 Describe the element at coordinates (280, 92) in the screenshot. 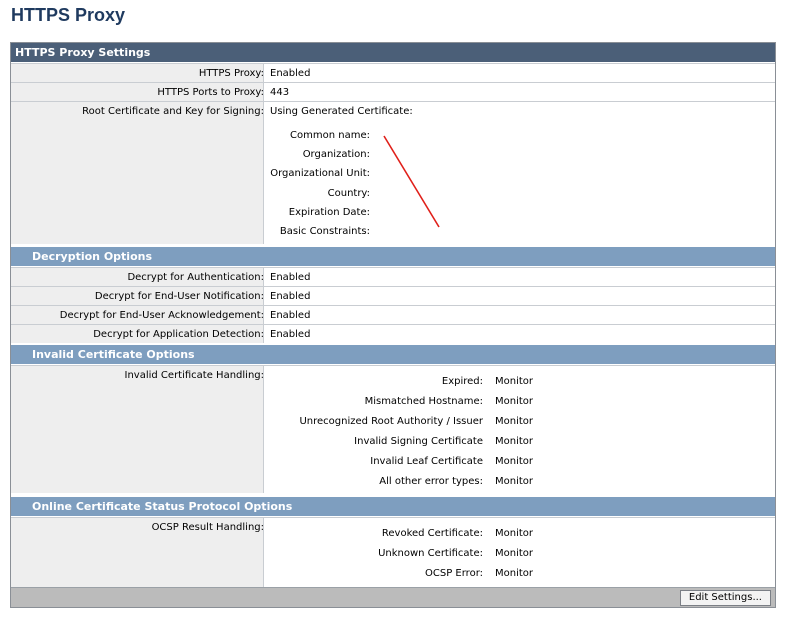

I see `https-ports-value: 443` at that location.